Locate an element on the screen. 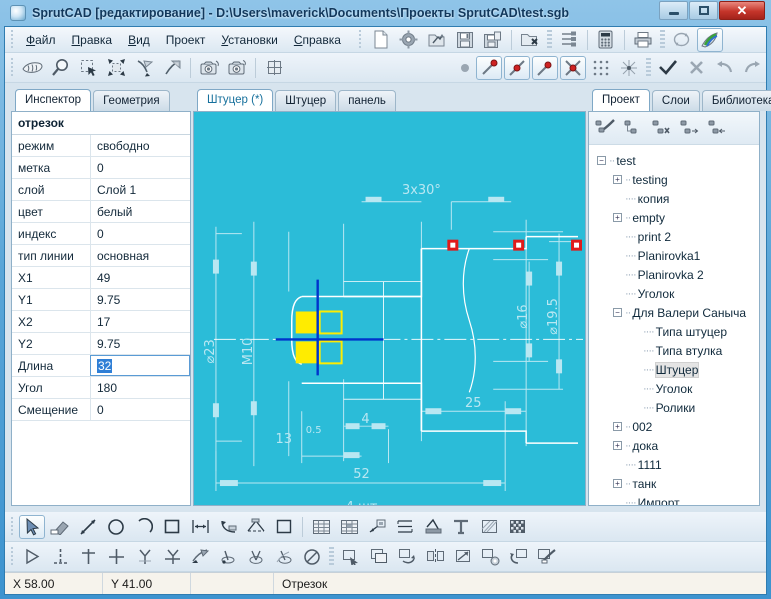  tolerance-icon is located at coordinates (405, 527).